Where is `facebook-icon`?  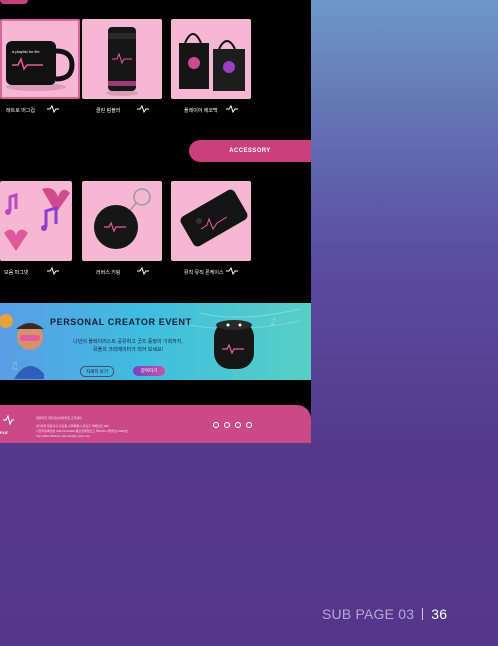
facebook-icon is located at coordinates (216, 425).